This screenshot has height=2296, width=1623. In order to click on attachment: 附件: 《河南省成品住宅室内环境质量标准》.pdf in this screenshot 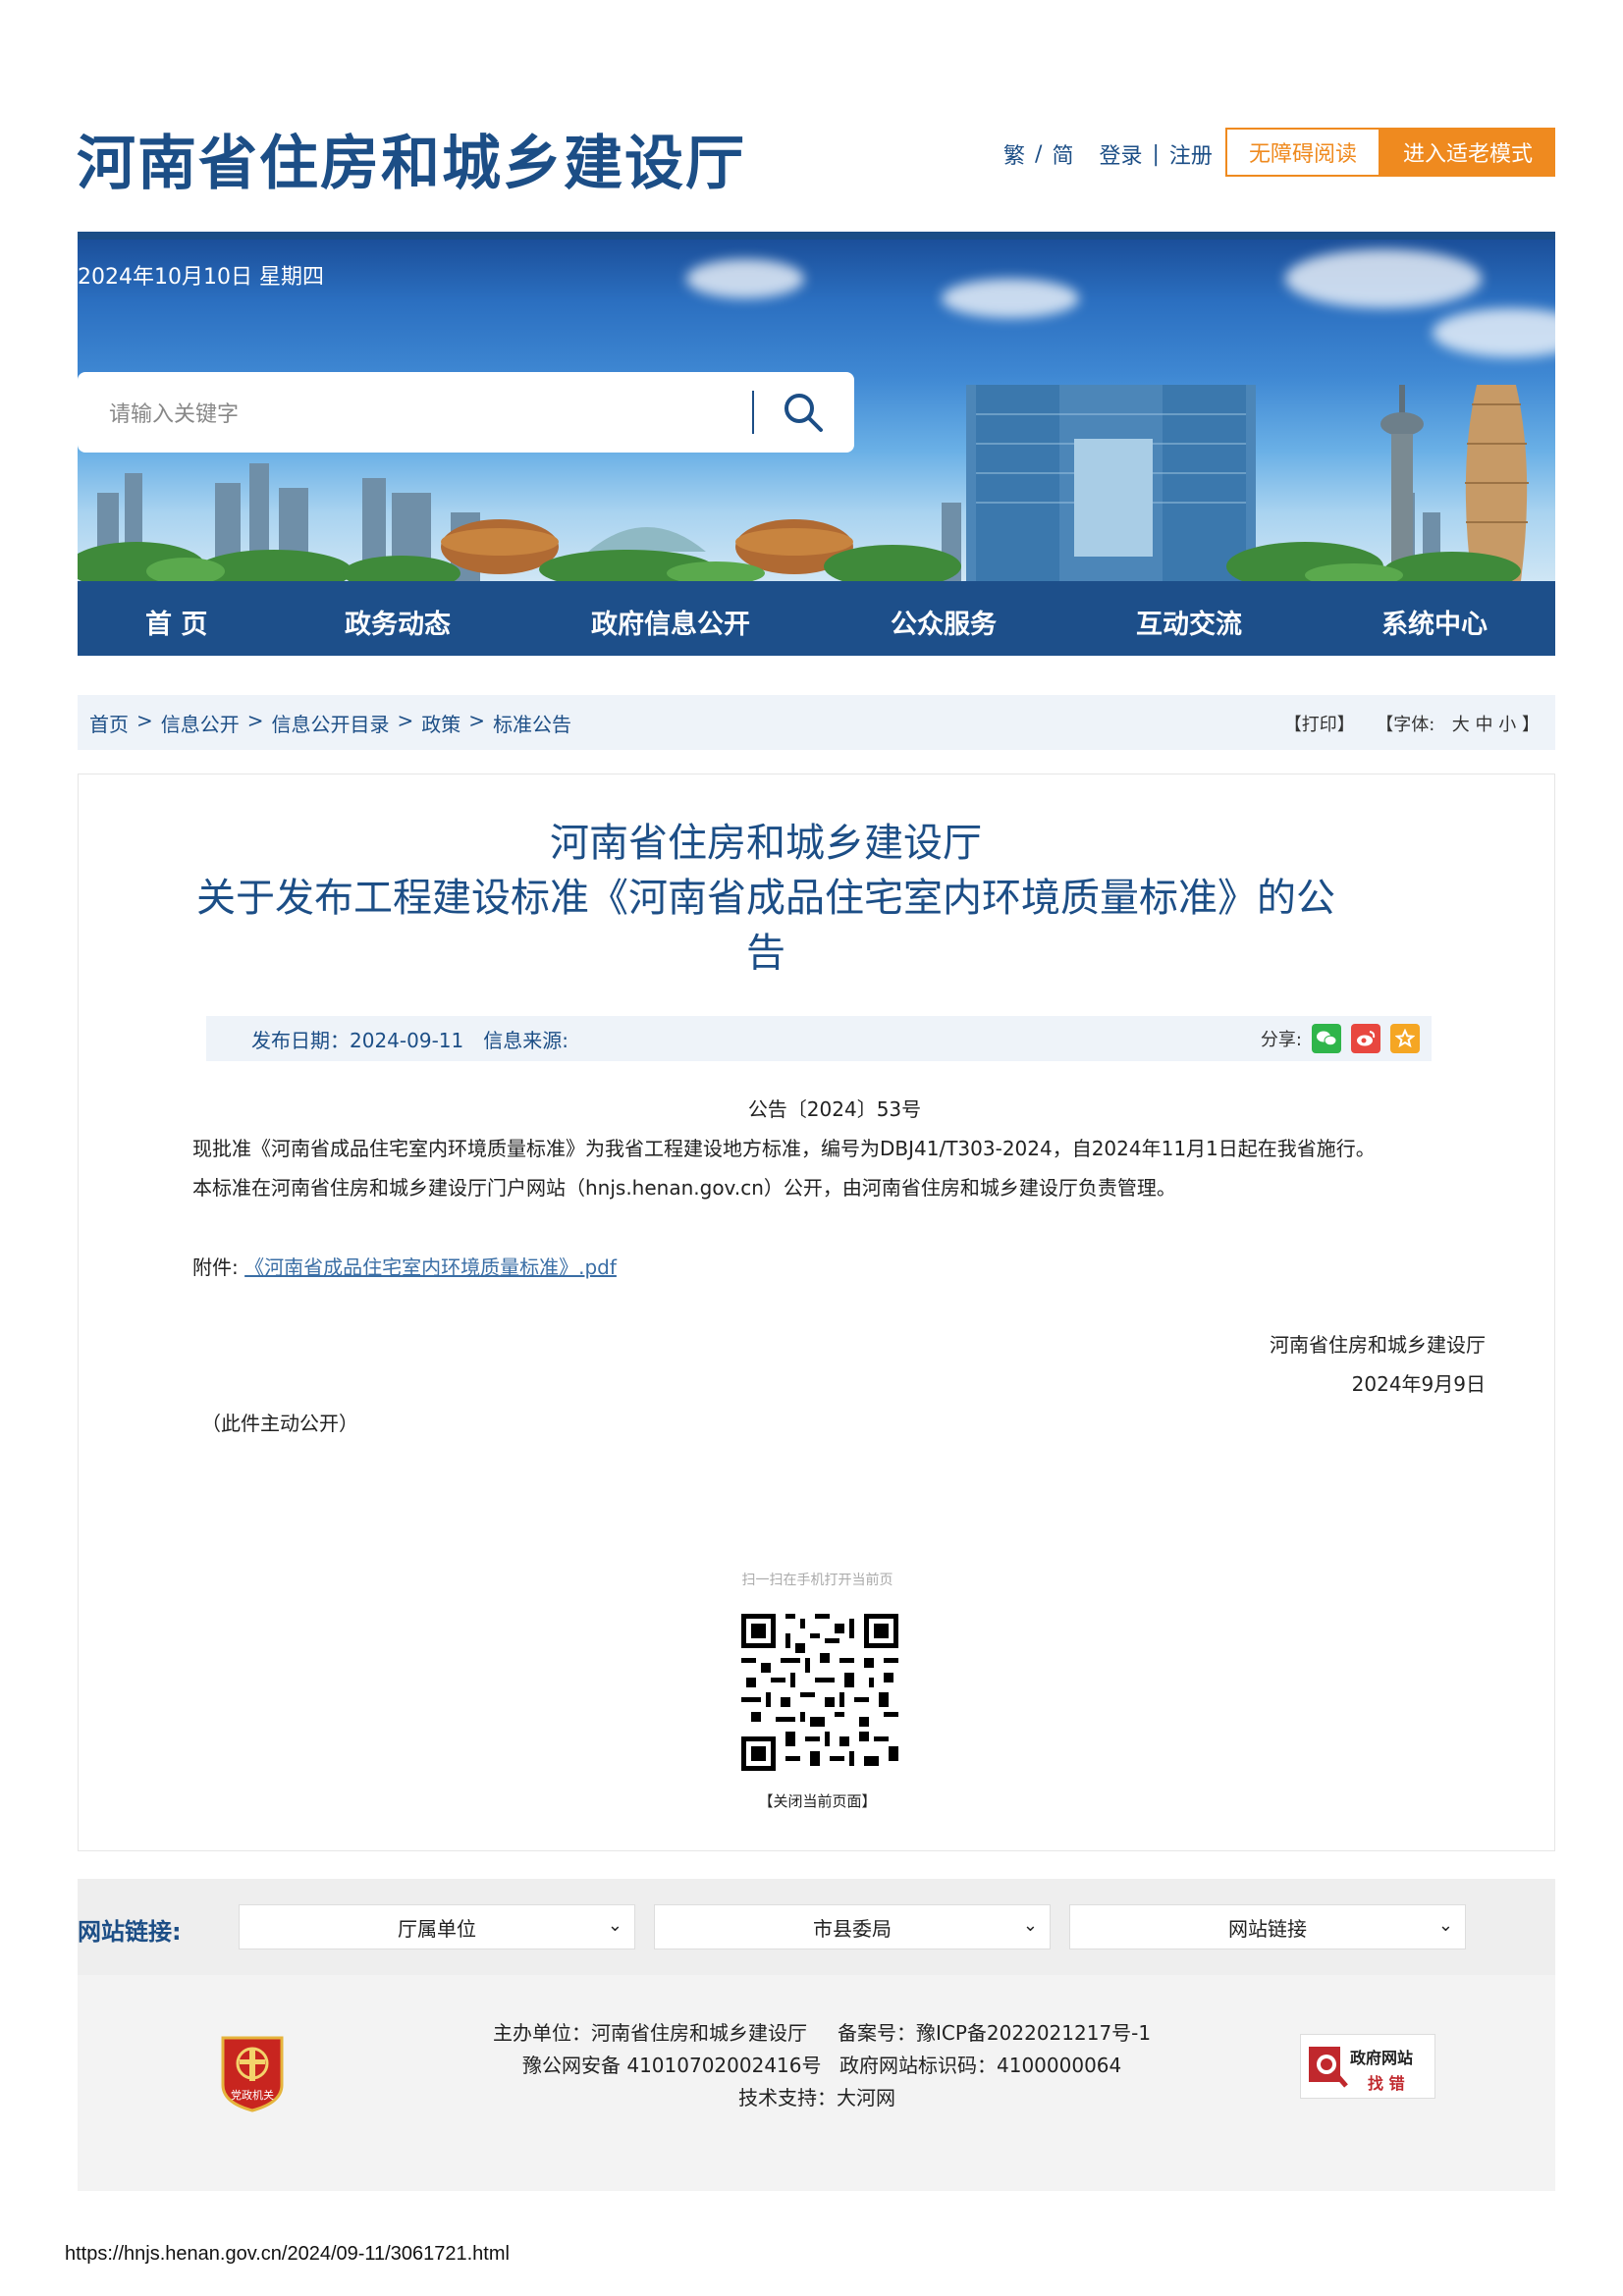, I will do `click(405, 1266)`.